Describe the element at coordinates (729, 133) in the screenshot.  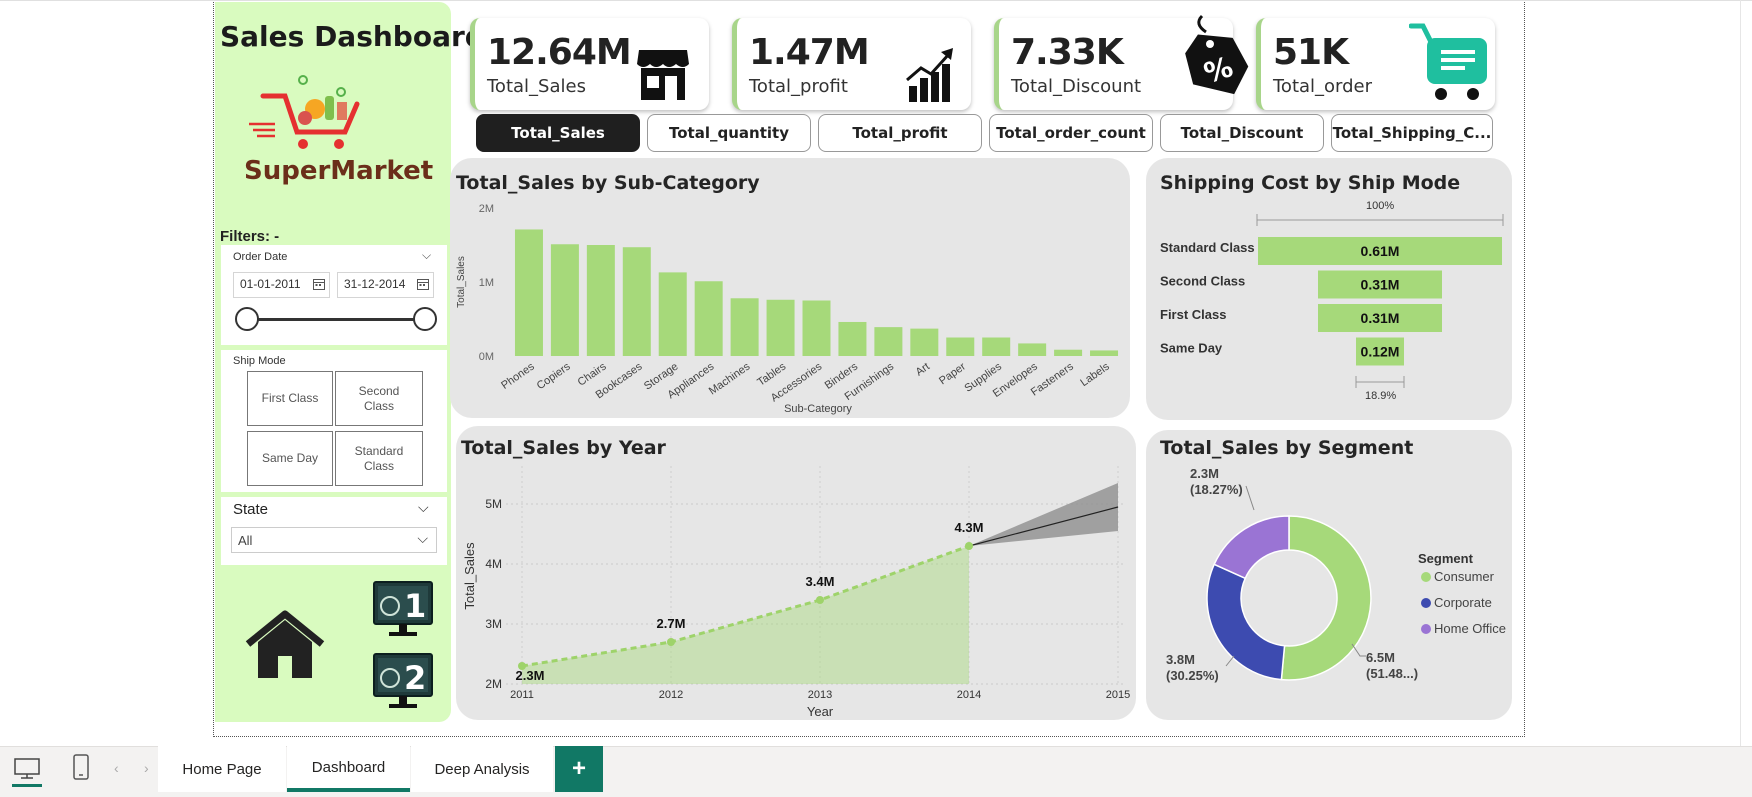
I see `tab-total-quantity: Total_quantity` at that location.